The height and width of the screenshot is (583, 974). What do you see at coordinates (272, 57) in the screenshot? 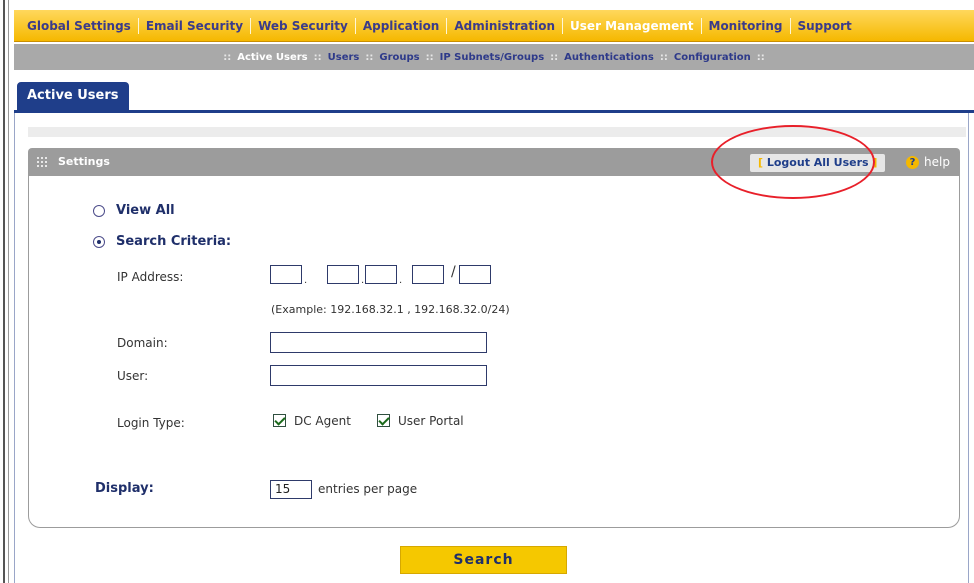
I see `subnav-active-users: Active Users` at bounding box center [272, 57].